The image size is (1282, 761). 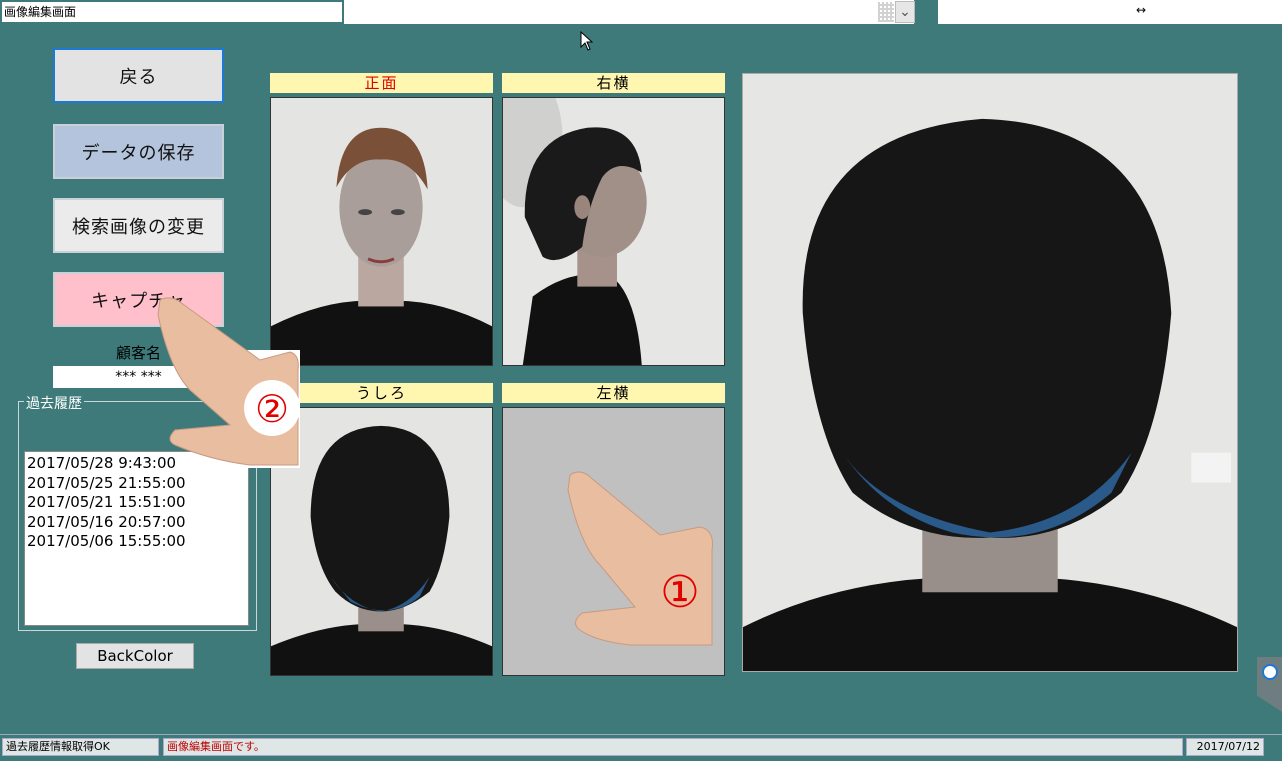 What do you see at coordinates (80, 747) in the screenshot?
I see `status-left: 過去履歴情報取得OK` at bounding box center [80, 747].